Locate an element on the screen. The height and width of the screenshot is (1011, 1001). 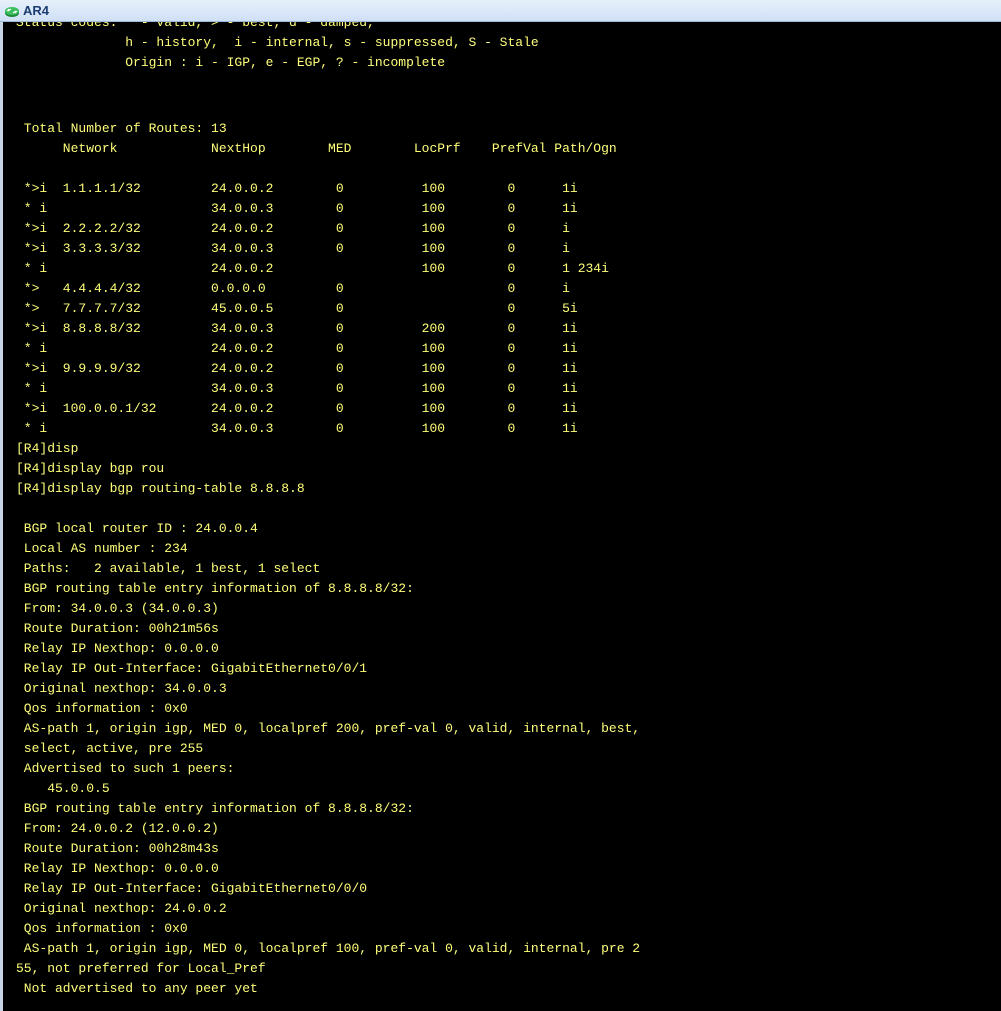
terminal-line: [R4]display bgp routing-table 8.8.8.8 is located at coordinates (160, 488).